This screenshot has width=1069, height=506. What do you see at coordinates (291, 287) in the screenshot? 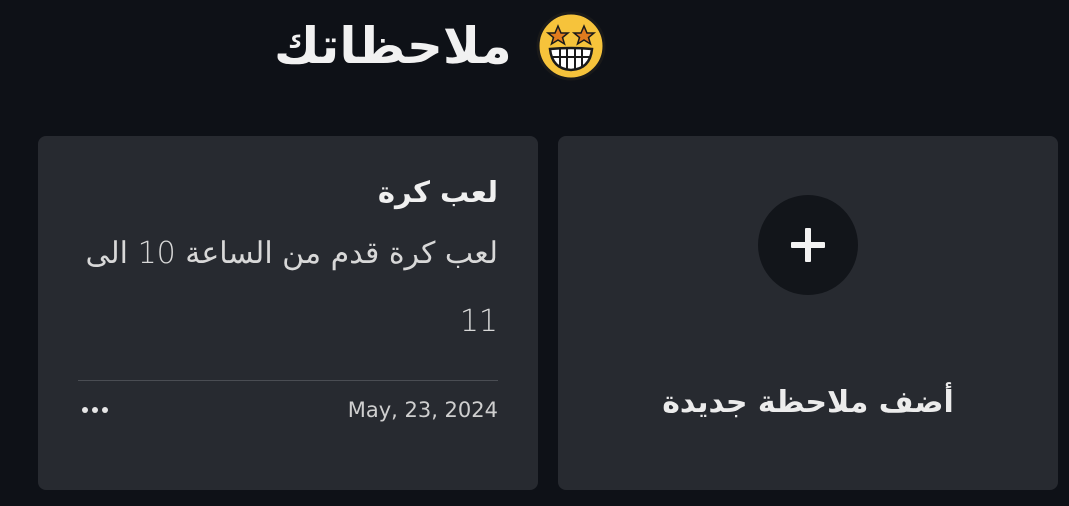
I see `note-body: لعب كرة قدم من الساعة 10 الى 11` at bounding box center [291, 287].